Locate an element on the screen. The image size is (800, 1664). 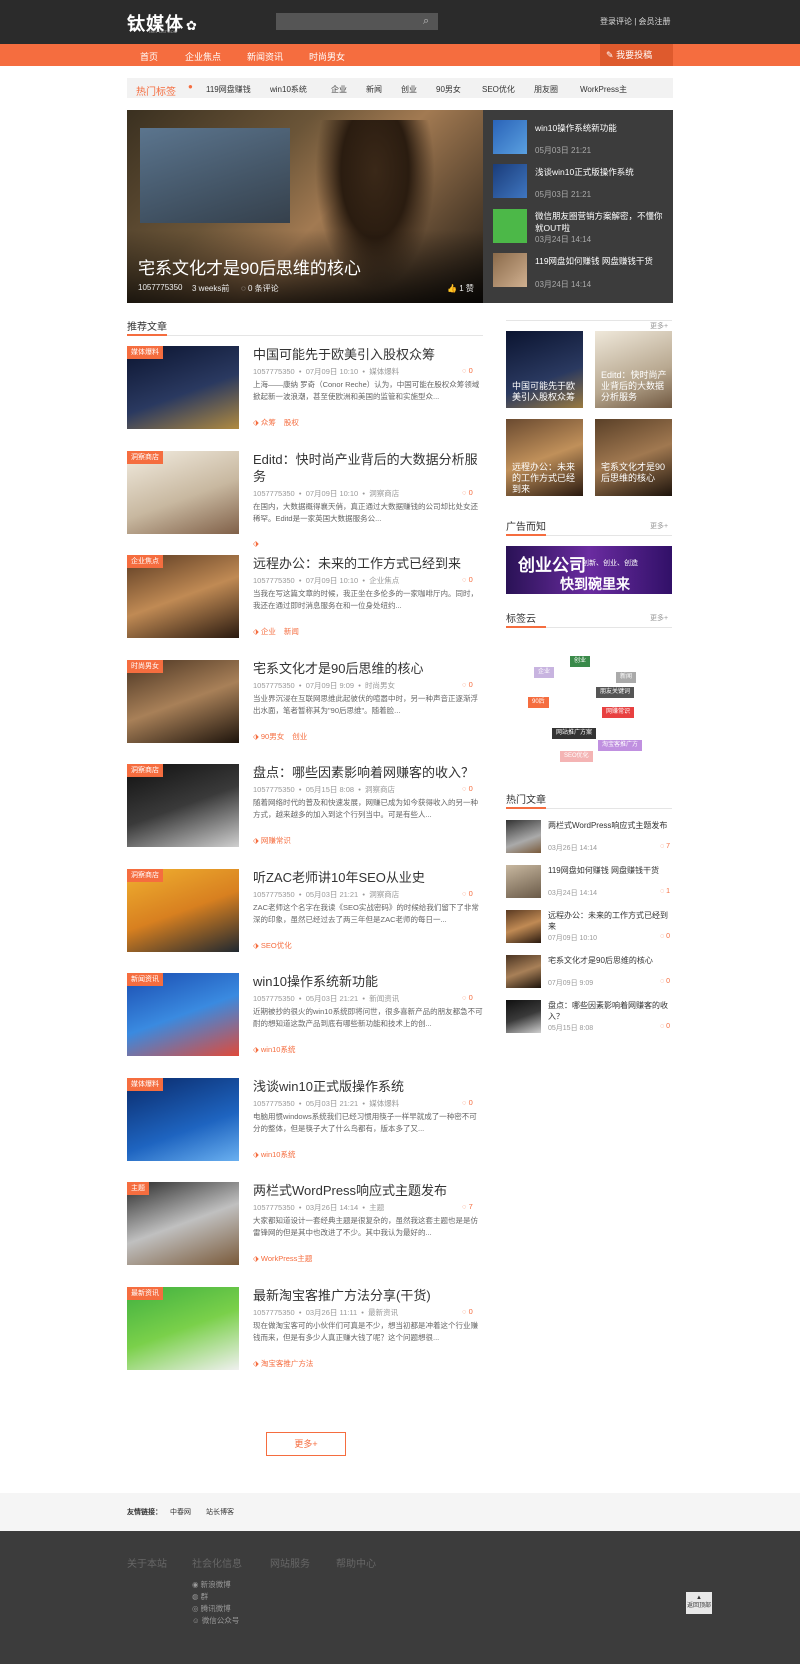
article-tag: win10系统 is located at coordinates (278, 1154).